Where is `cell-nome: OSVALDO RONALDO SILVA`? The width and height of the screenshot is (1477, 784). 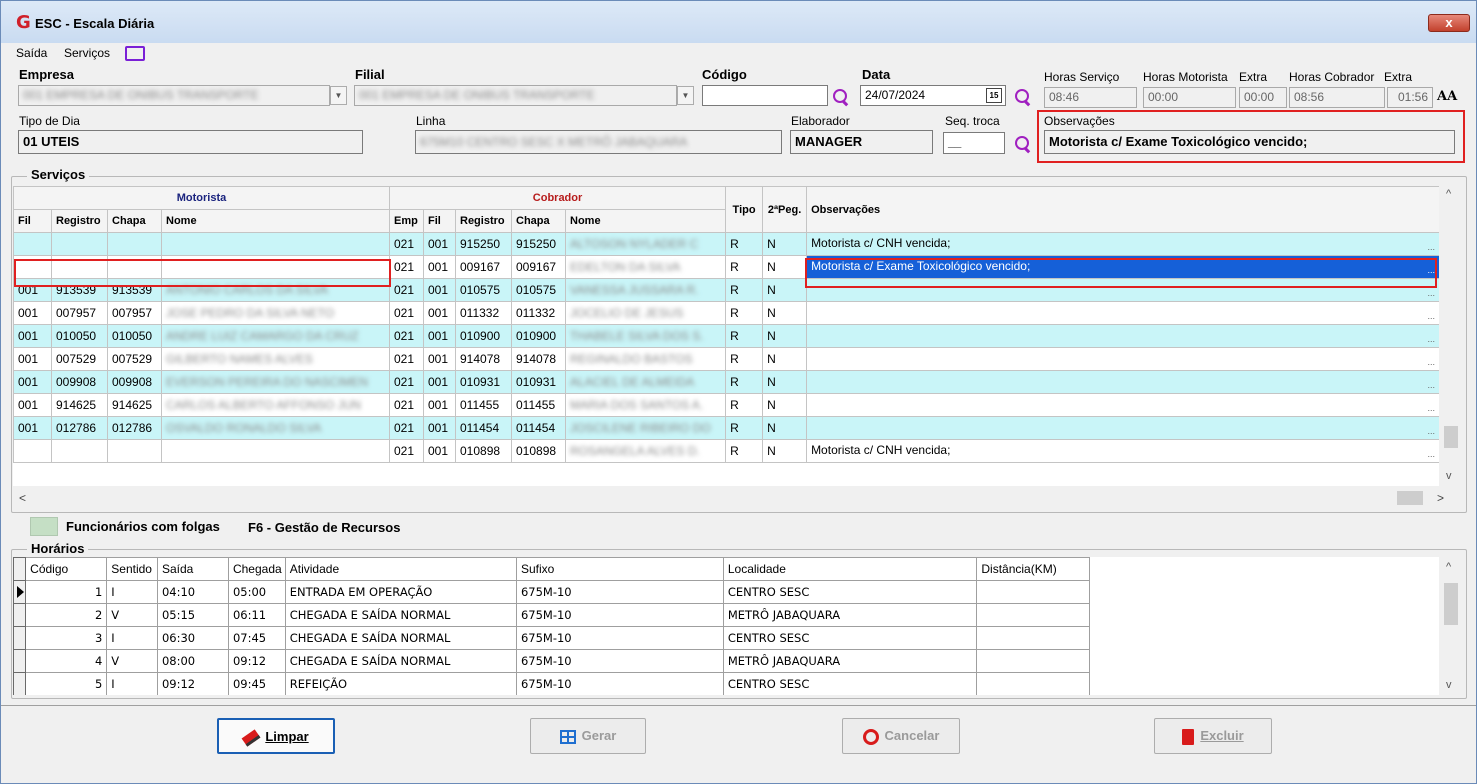 cell-nome: OSVALDO RONALDO SILVA is located at coordinates (275, 428).